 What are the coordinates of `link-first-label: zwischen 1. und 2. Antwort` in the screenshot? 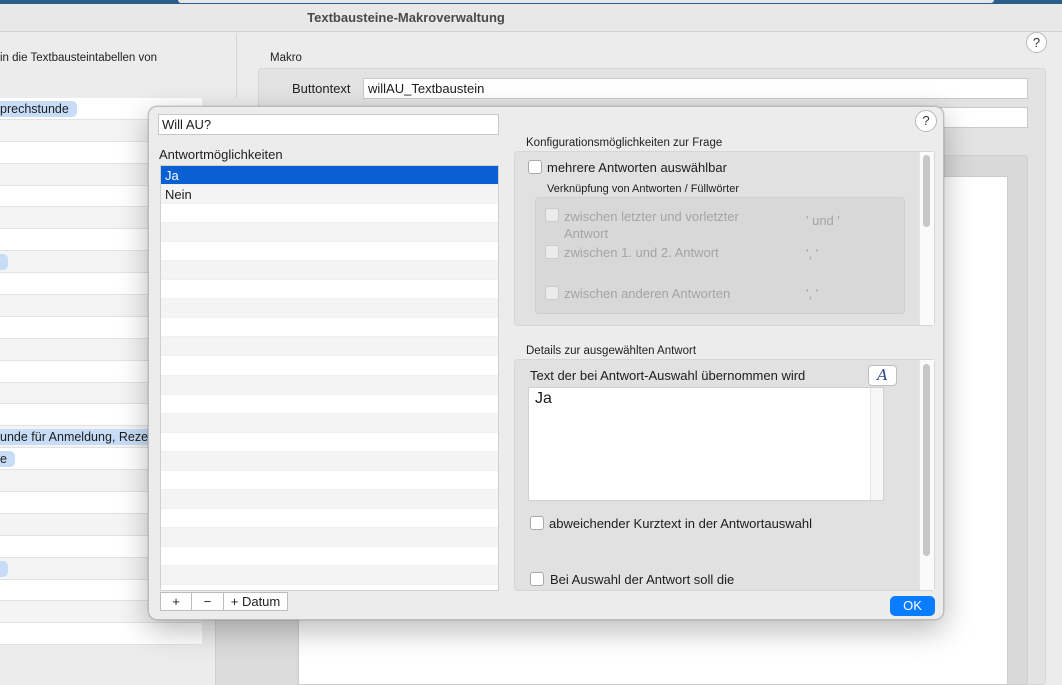 It's located at (641, 252).